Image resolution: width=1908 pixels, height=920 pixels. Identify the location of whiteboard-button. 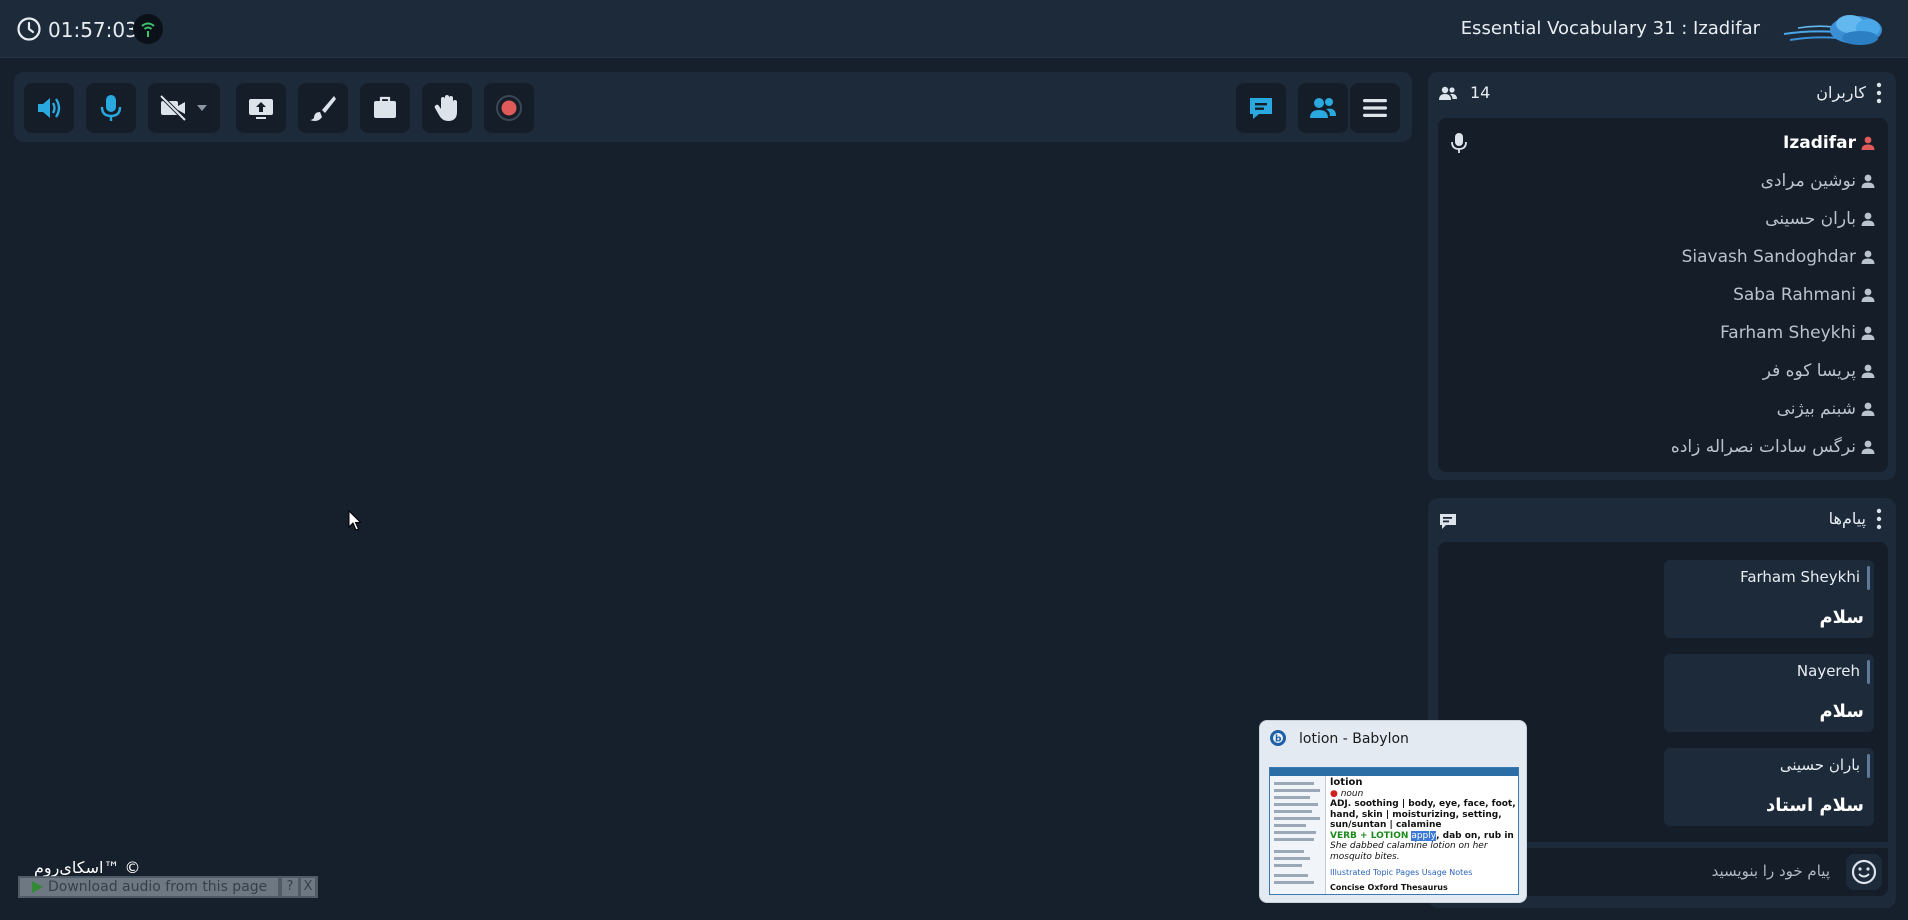
(323, 108).